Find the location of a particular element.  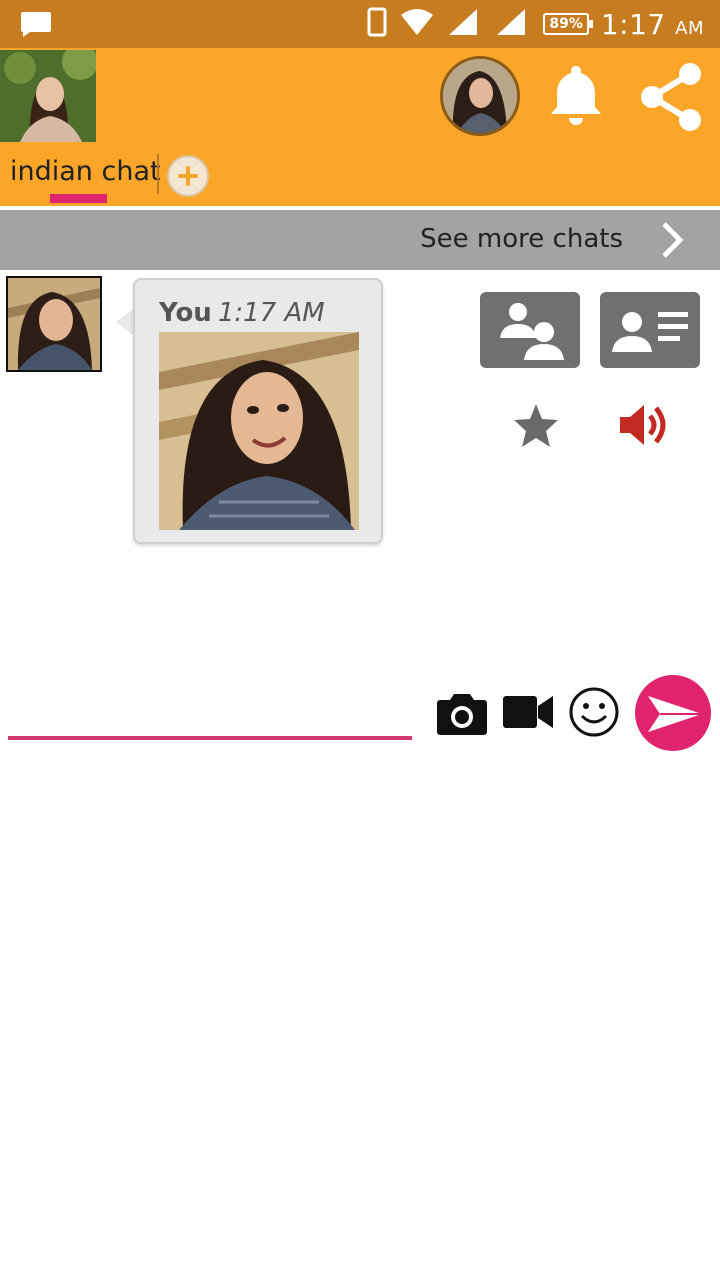

clock-time: 1:17 is located at coordinates (633, 24).